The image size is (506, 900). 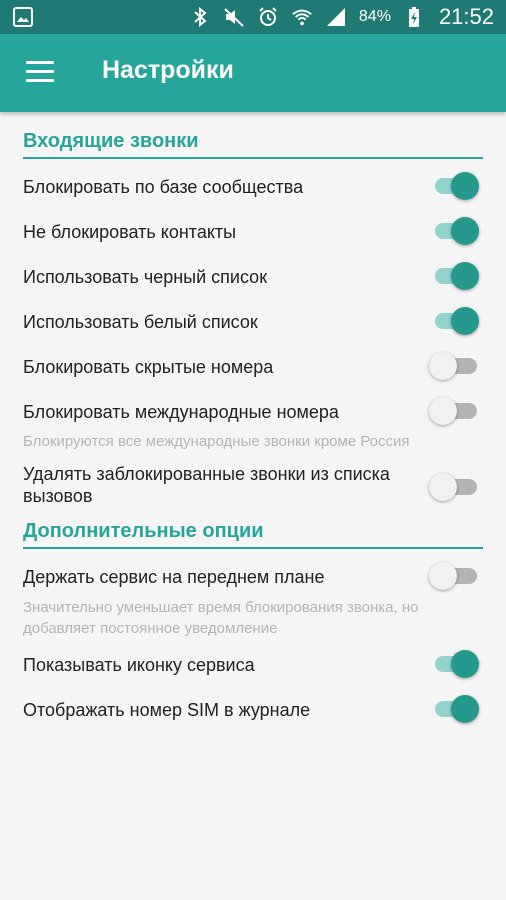 What do you see at coordinates (163, 187) in the screenshot?
I see `setting-title: Блокировать по базе сообщества` at bounding box center [163, 187].